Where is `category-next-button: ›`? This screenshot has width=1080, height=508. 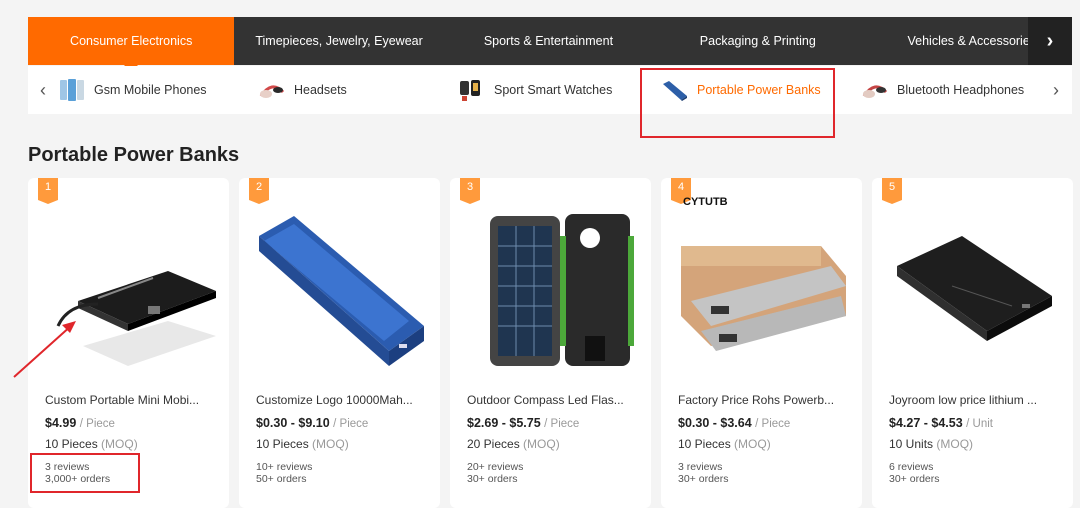 category-next-button: › is located at coordinates (1050, 41).